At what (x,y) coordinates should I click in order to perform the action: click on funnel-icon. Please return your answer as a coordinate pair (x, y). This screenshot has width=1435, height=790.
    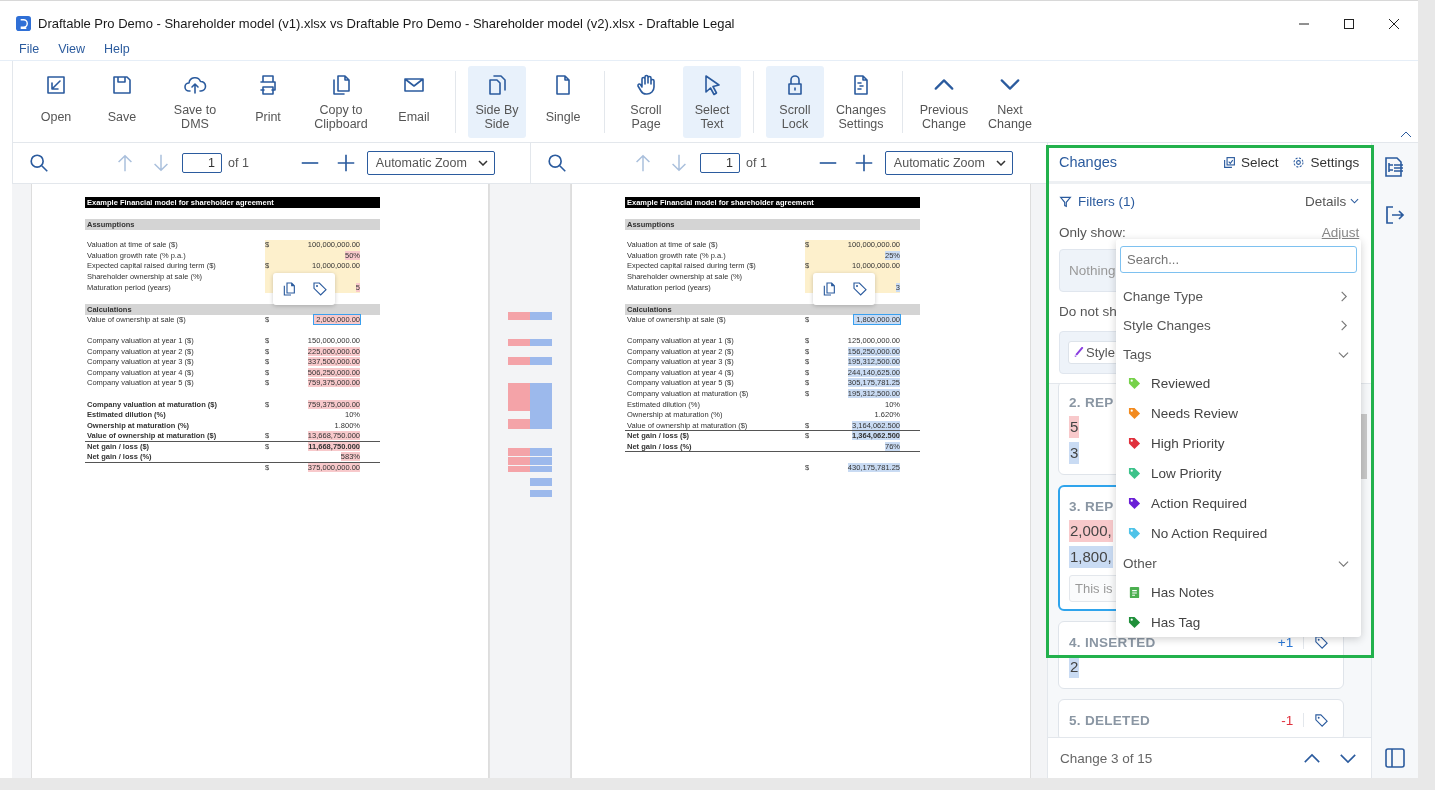
    Looking at the image, I should click on (1065, 201).